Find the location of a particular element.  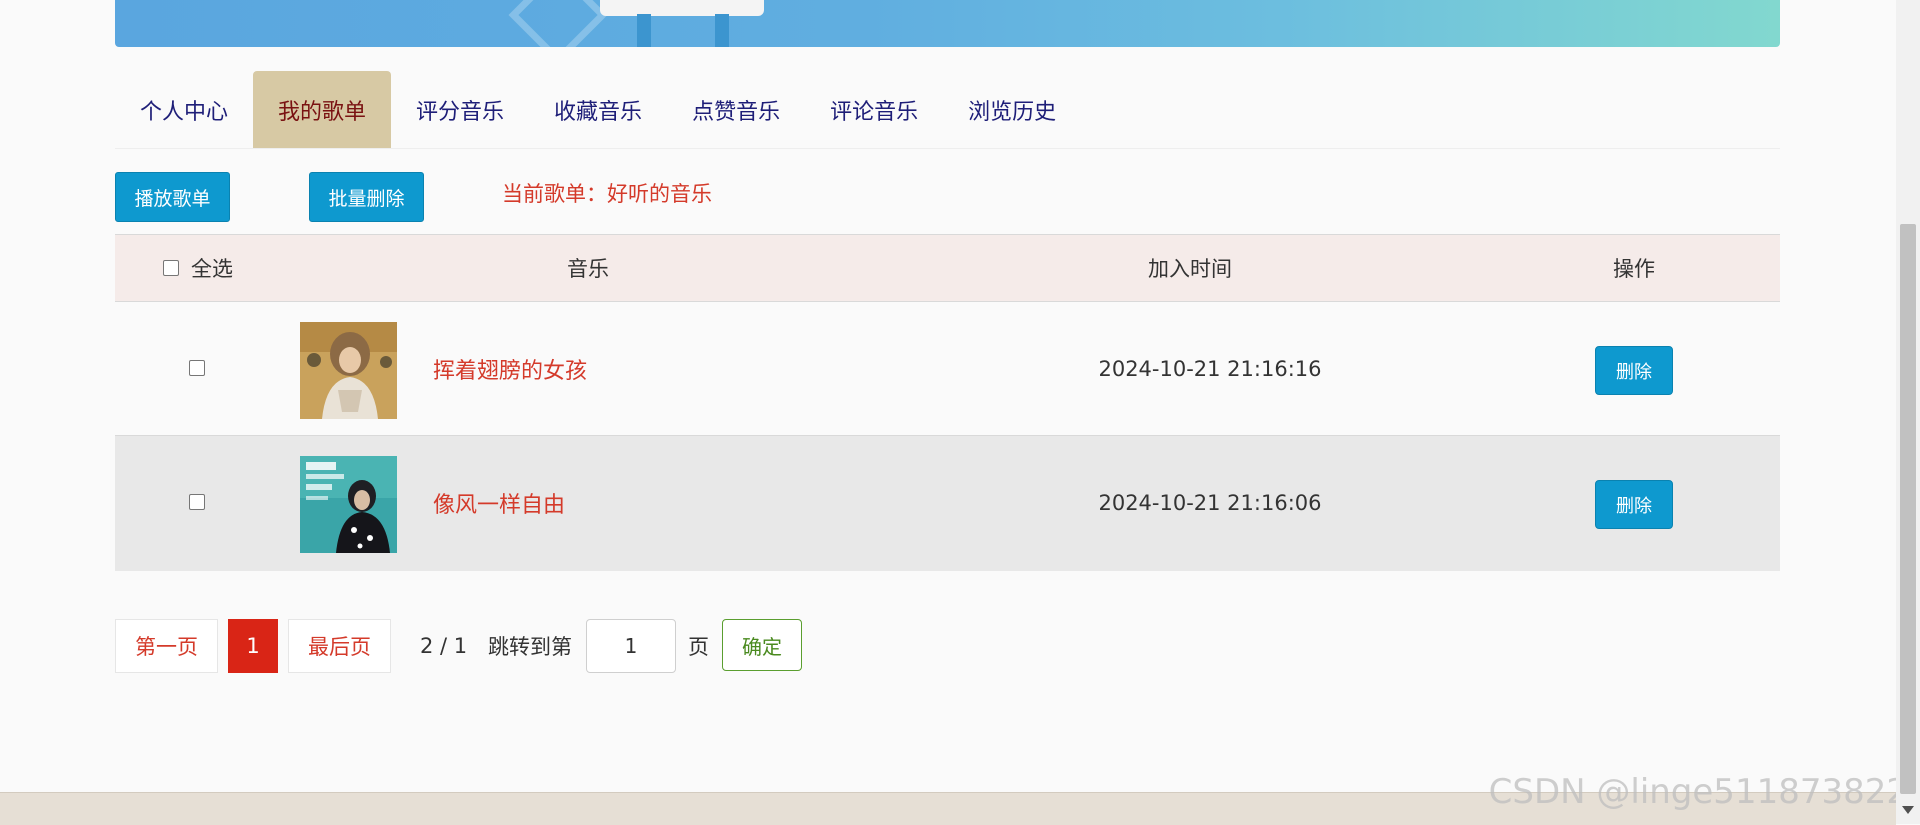

select-all-checkbox is located at coordinates (171, 268).